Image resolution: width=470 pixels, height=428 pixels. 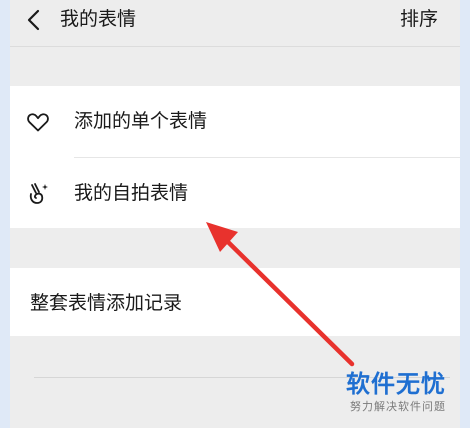 I want to click on chevron-left-icon, so click(x=34, y=20).